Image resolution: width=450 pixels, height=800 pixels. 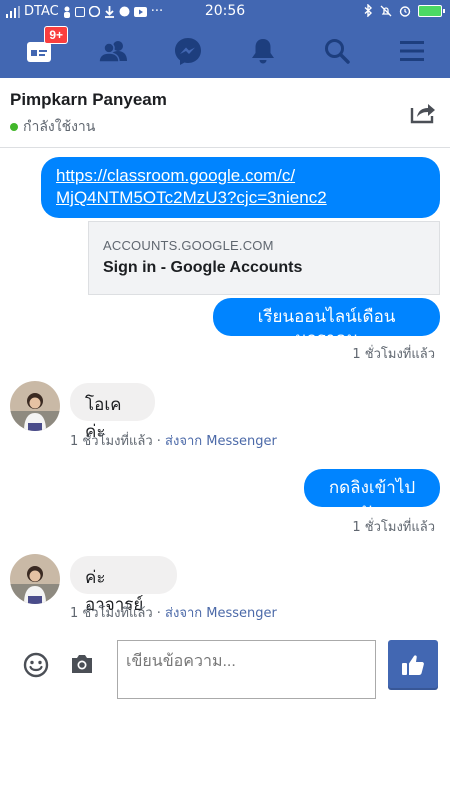 I want to click on active-status: กำลังใช้งาน, so click(x=52, y=127).